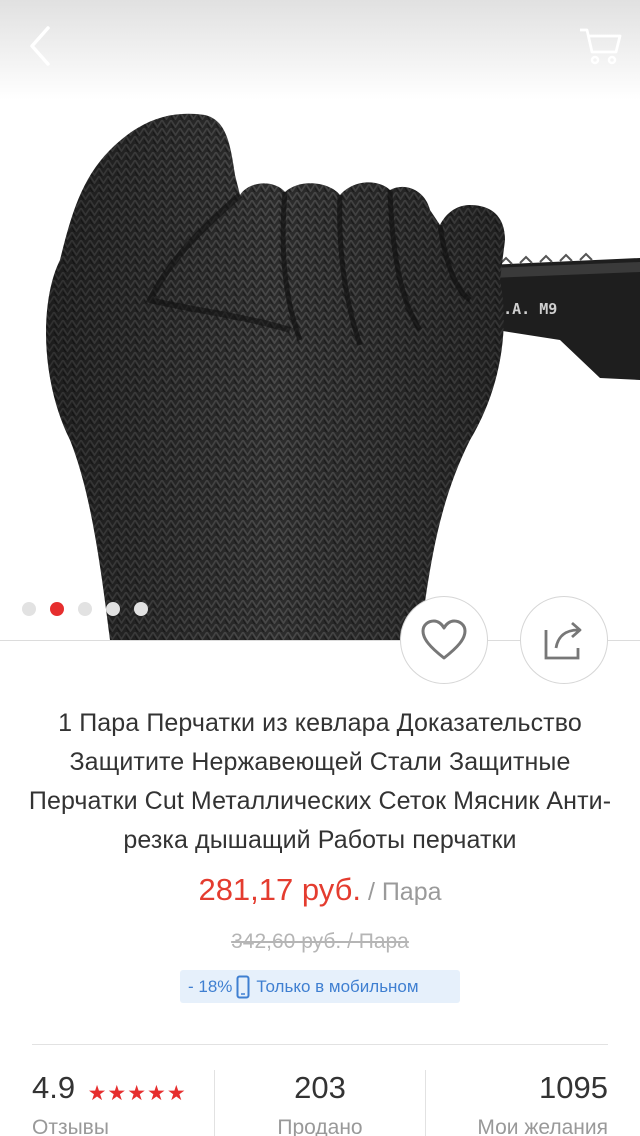 The image size is (640, 1136). I want to click on rating-stat: 4.9 ★ ★ ★ ★ ★ Отзывы, so click(123, 1103).